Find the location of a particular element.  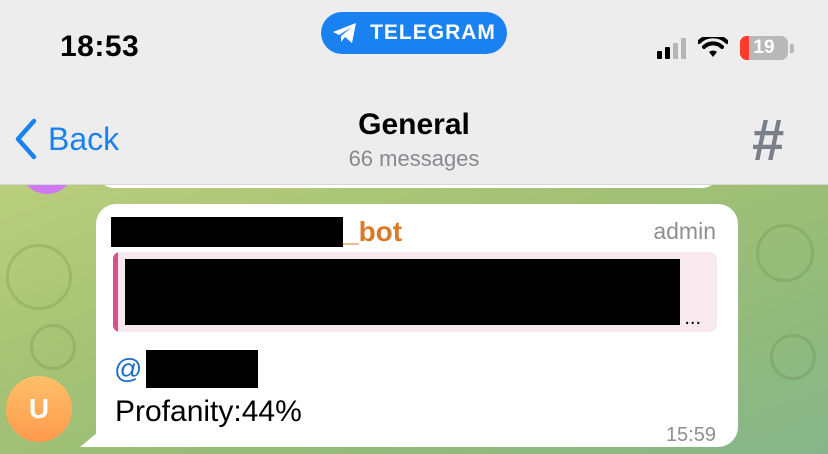

status-indicators: 19 is located at coordinates (725, 48).